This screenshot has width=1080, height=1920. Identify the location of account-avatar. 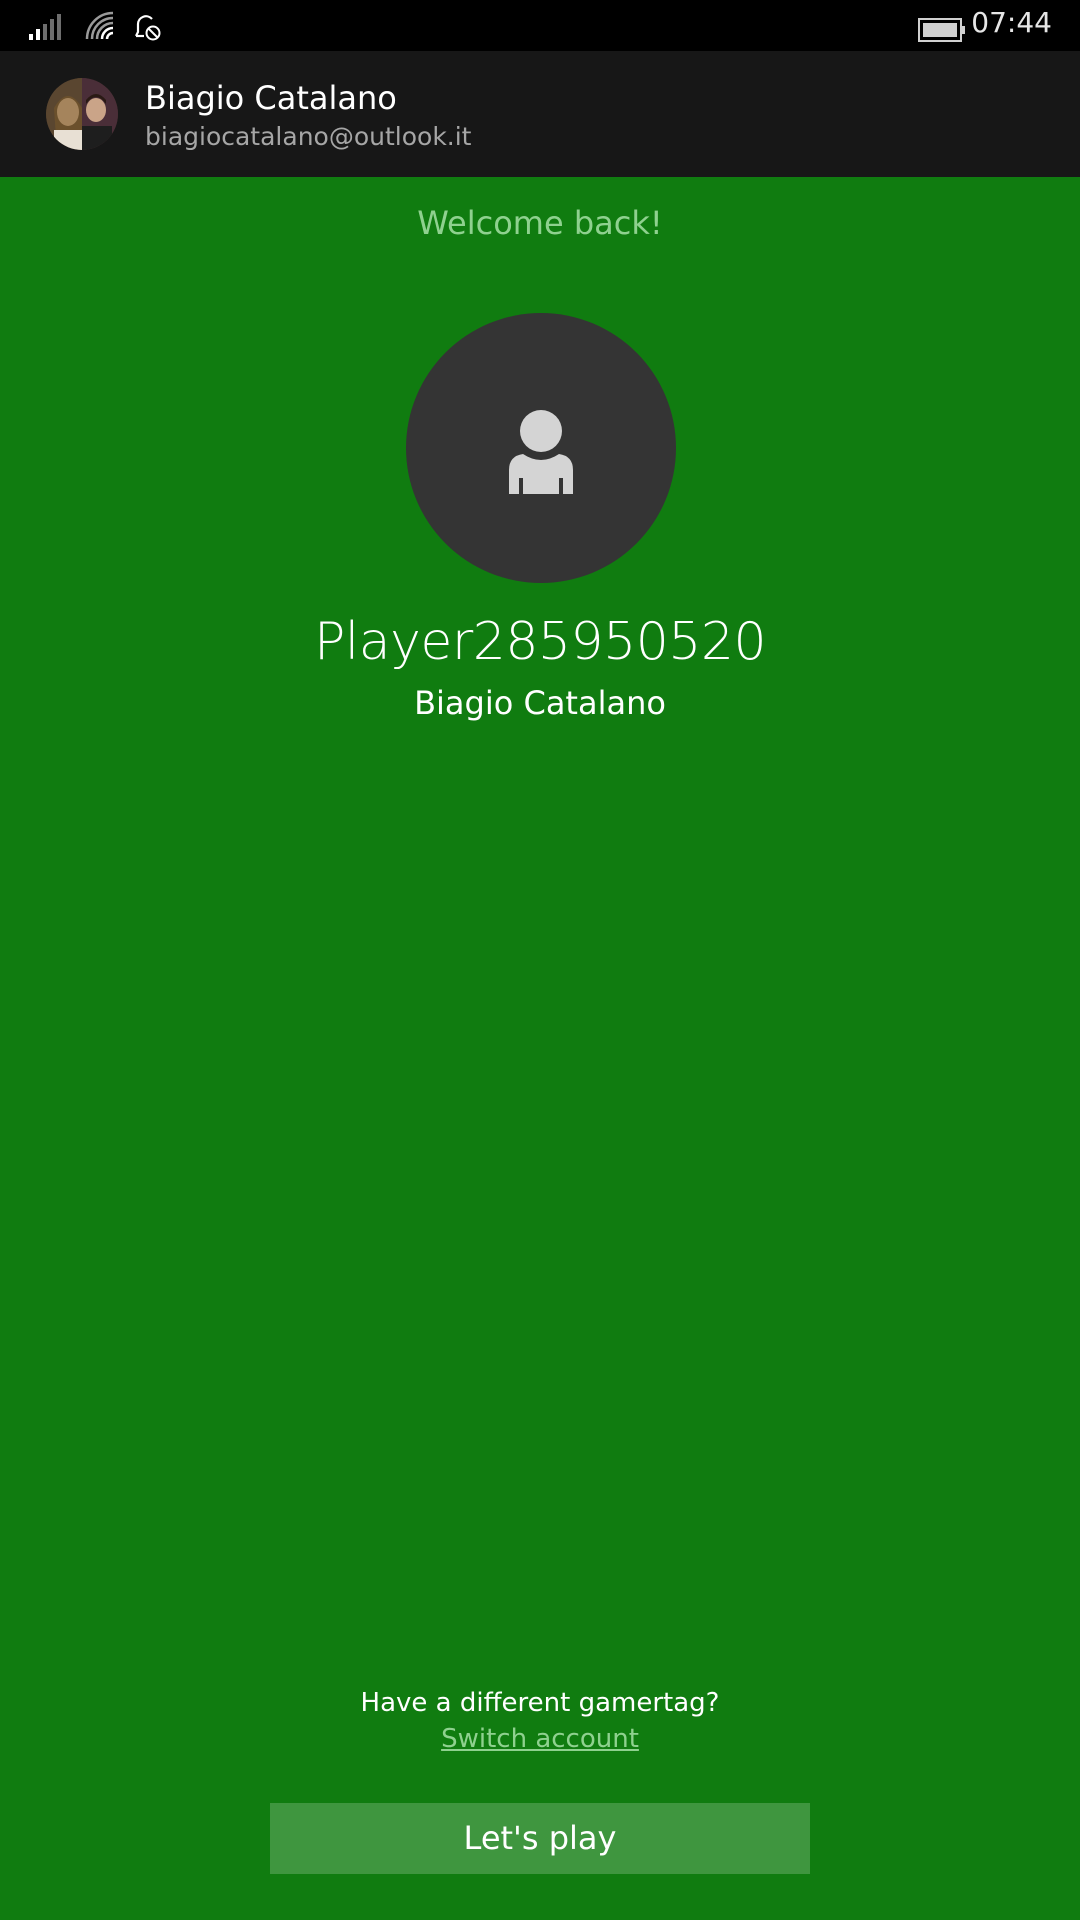
(82, 114).